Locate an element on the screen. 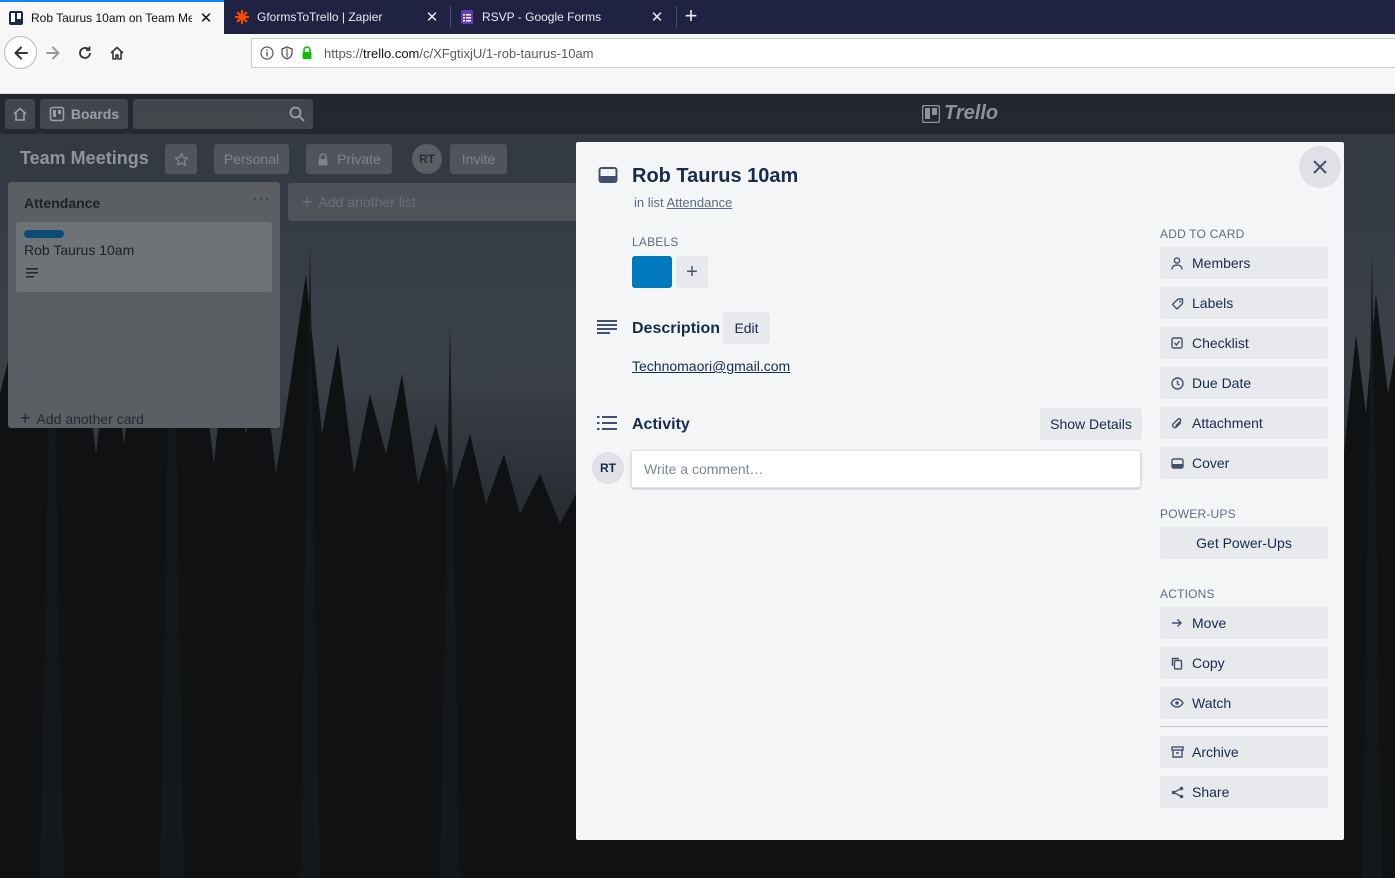 This screenshot has height=878, width=1395. person-icon is located at coordinates (1177, 263).